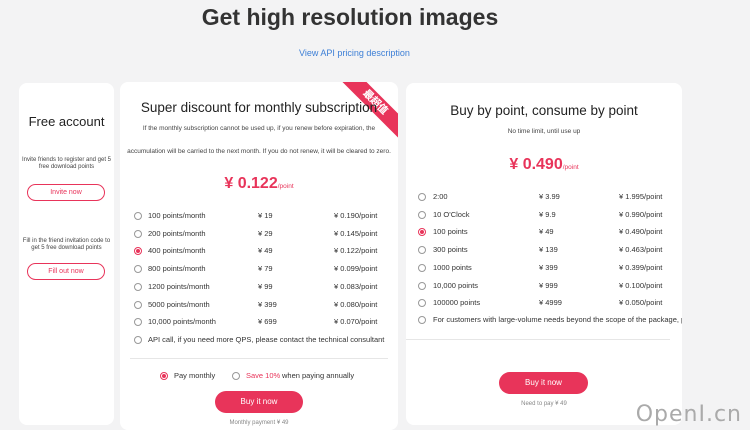 The height and width of the screenshot is (430, 750). I want to click on point-divider, so click(538, 339).